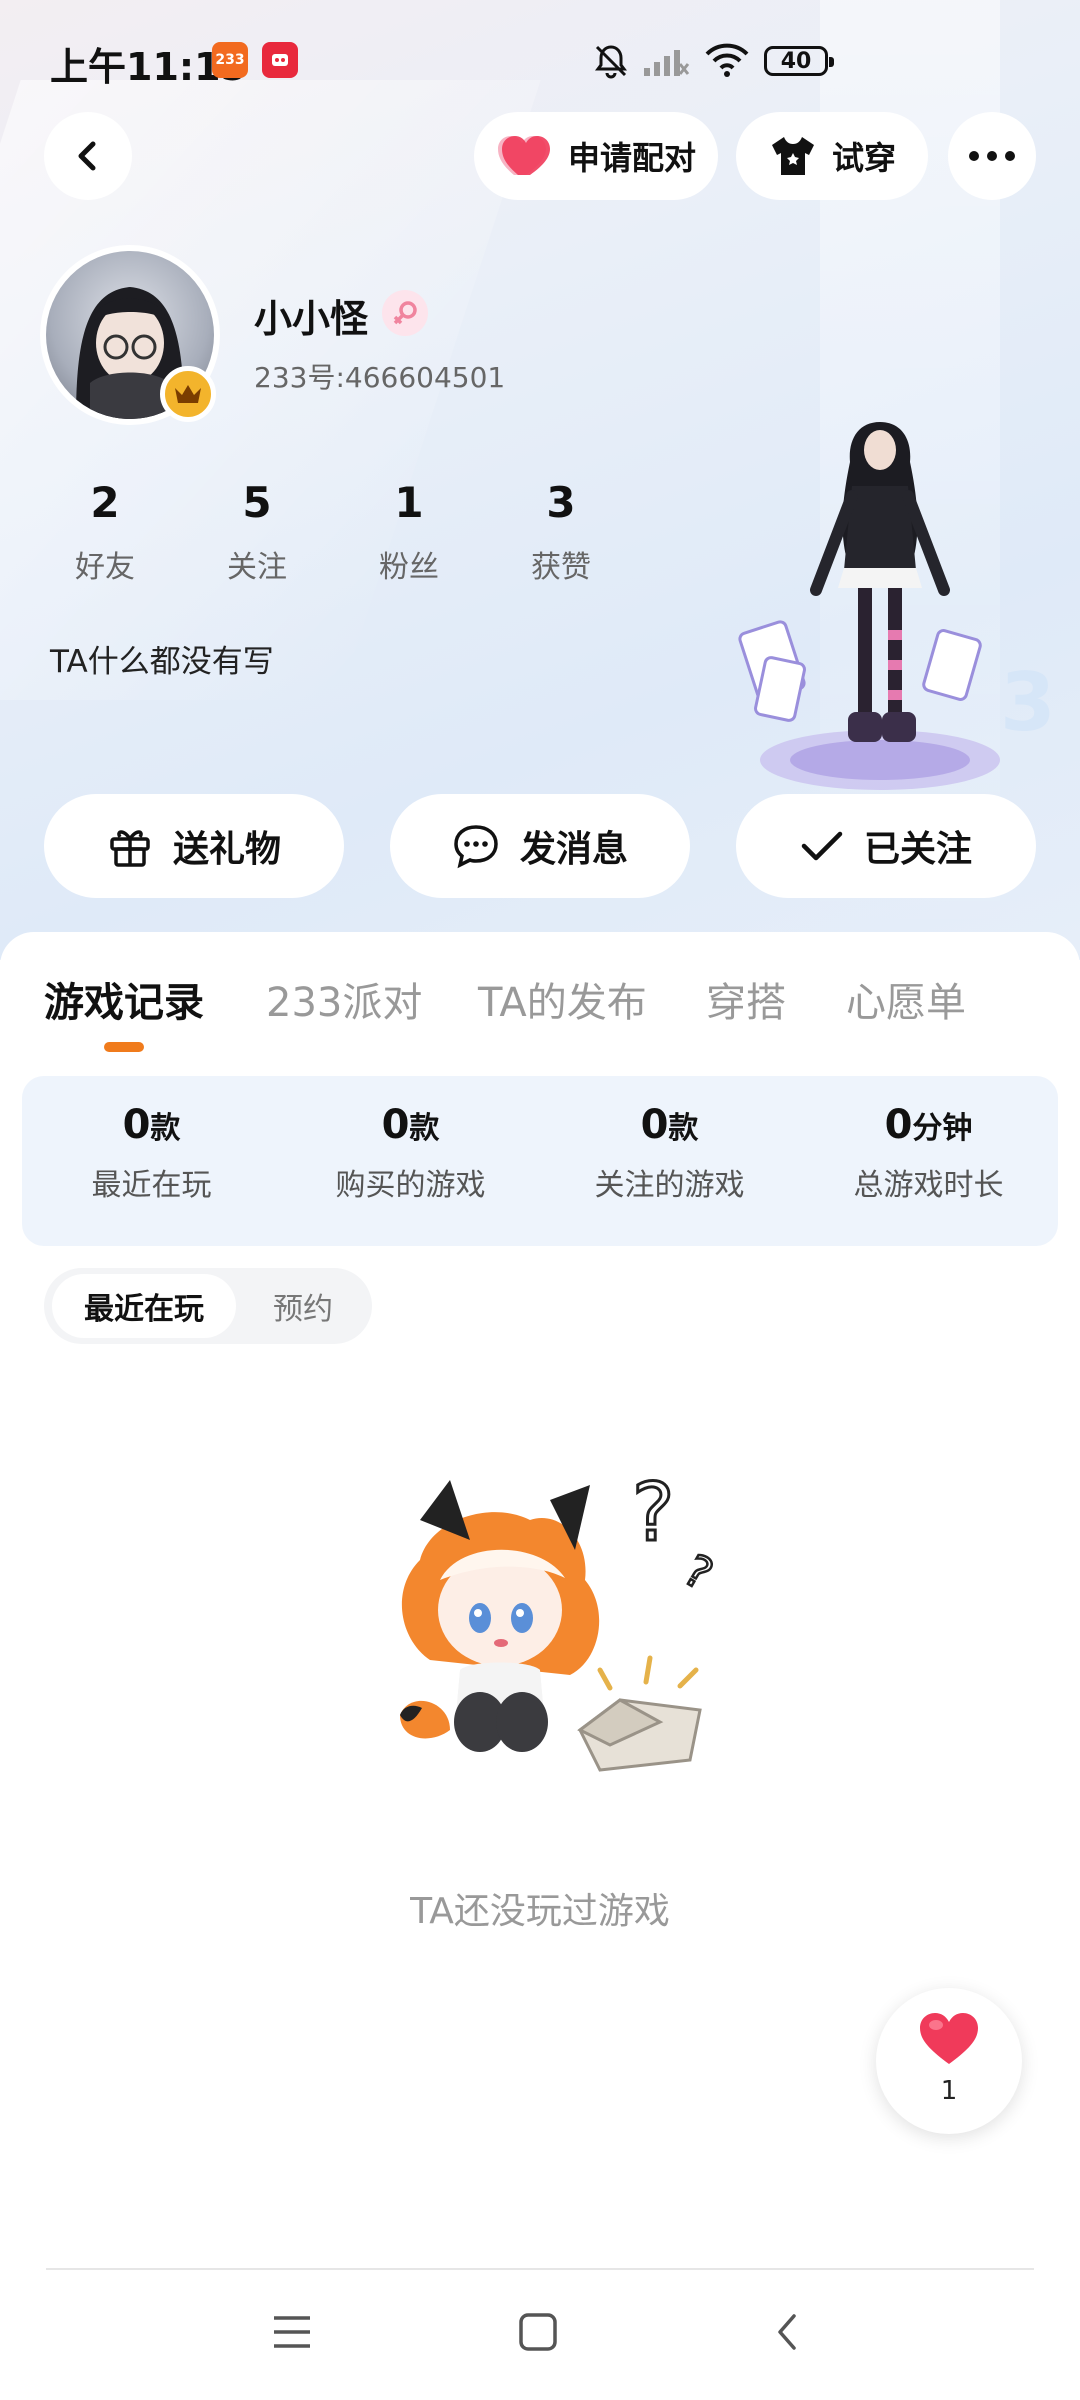 The width and height of the screenshot is (1080, 2400). What do you see at coordinates (409, 532) in the screenshot?
I see `stat-fans: 1 粉丝` at bounding box center [409, 532].